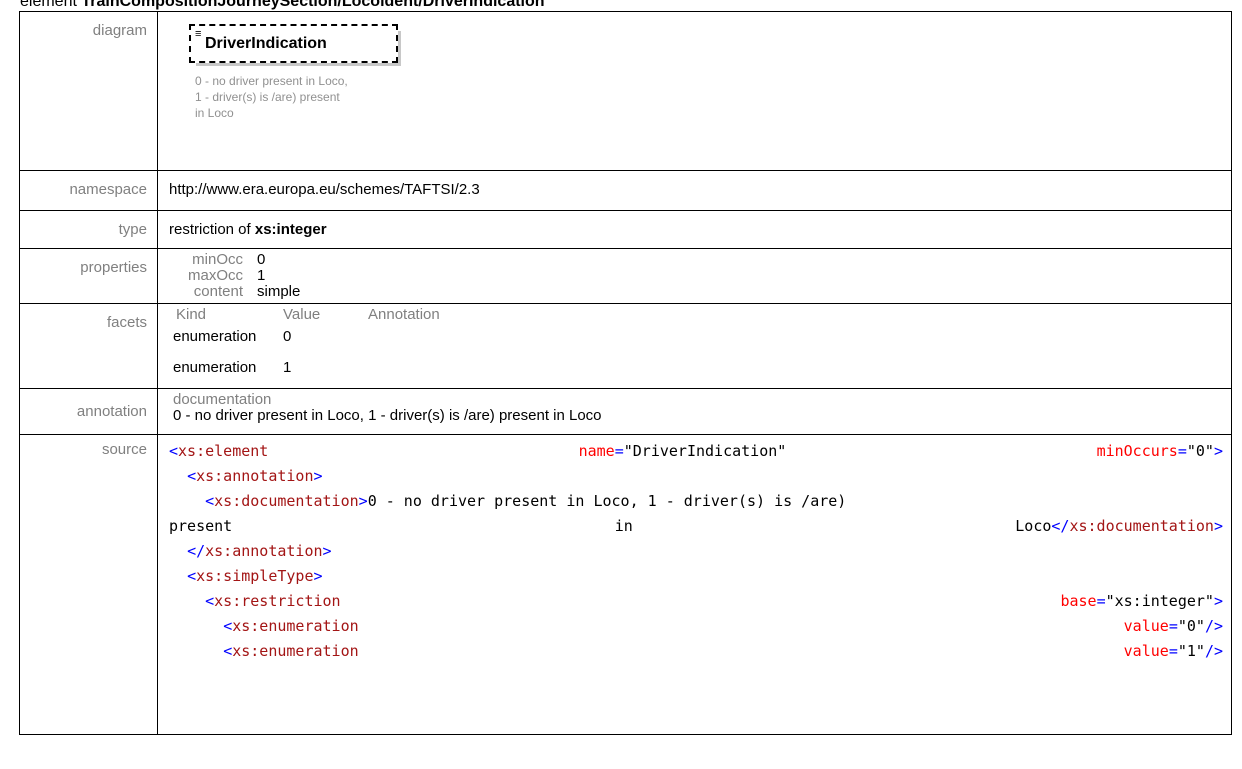  I want to click on source-token-group: <xs:restriction, so click(255, 601).